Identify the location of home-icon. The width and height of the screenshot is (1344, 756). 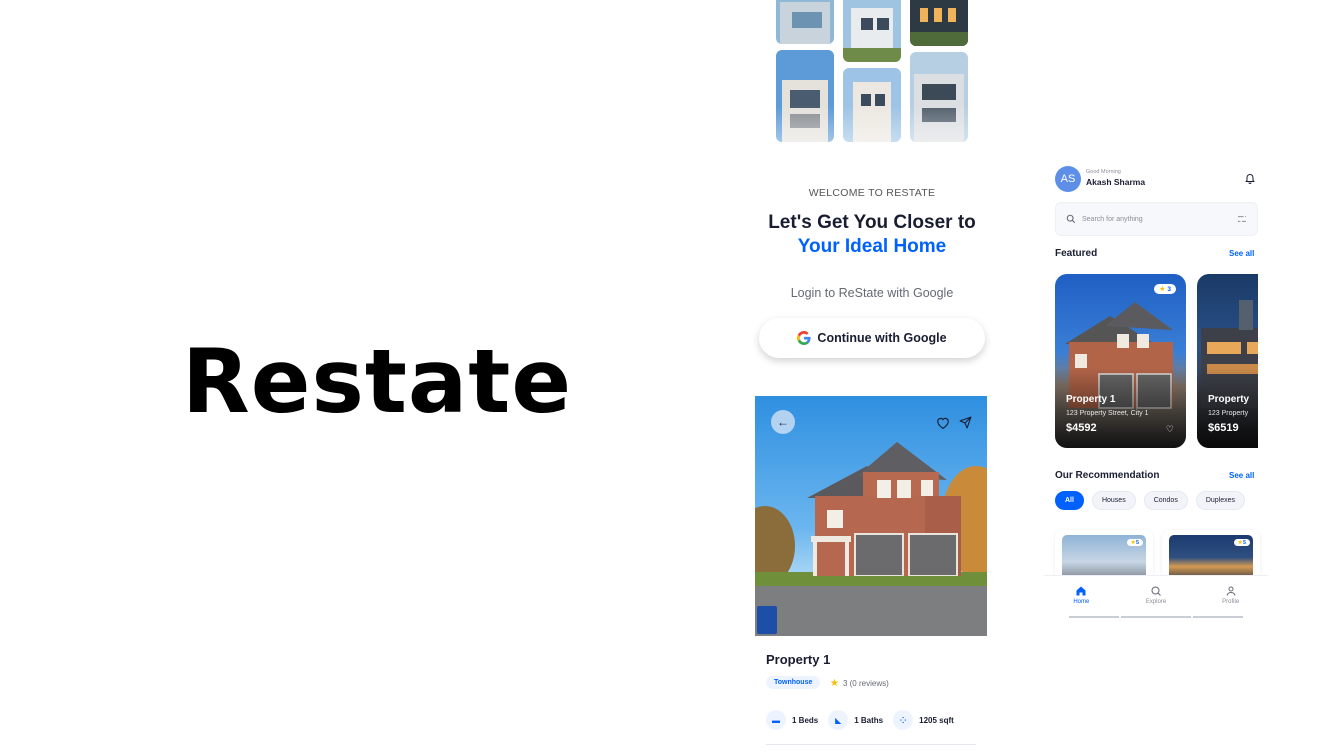
(1081, 591).